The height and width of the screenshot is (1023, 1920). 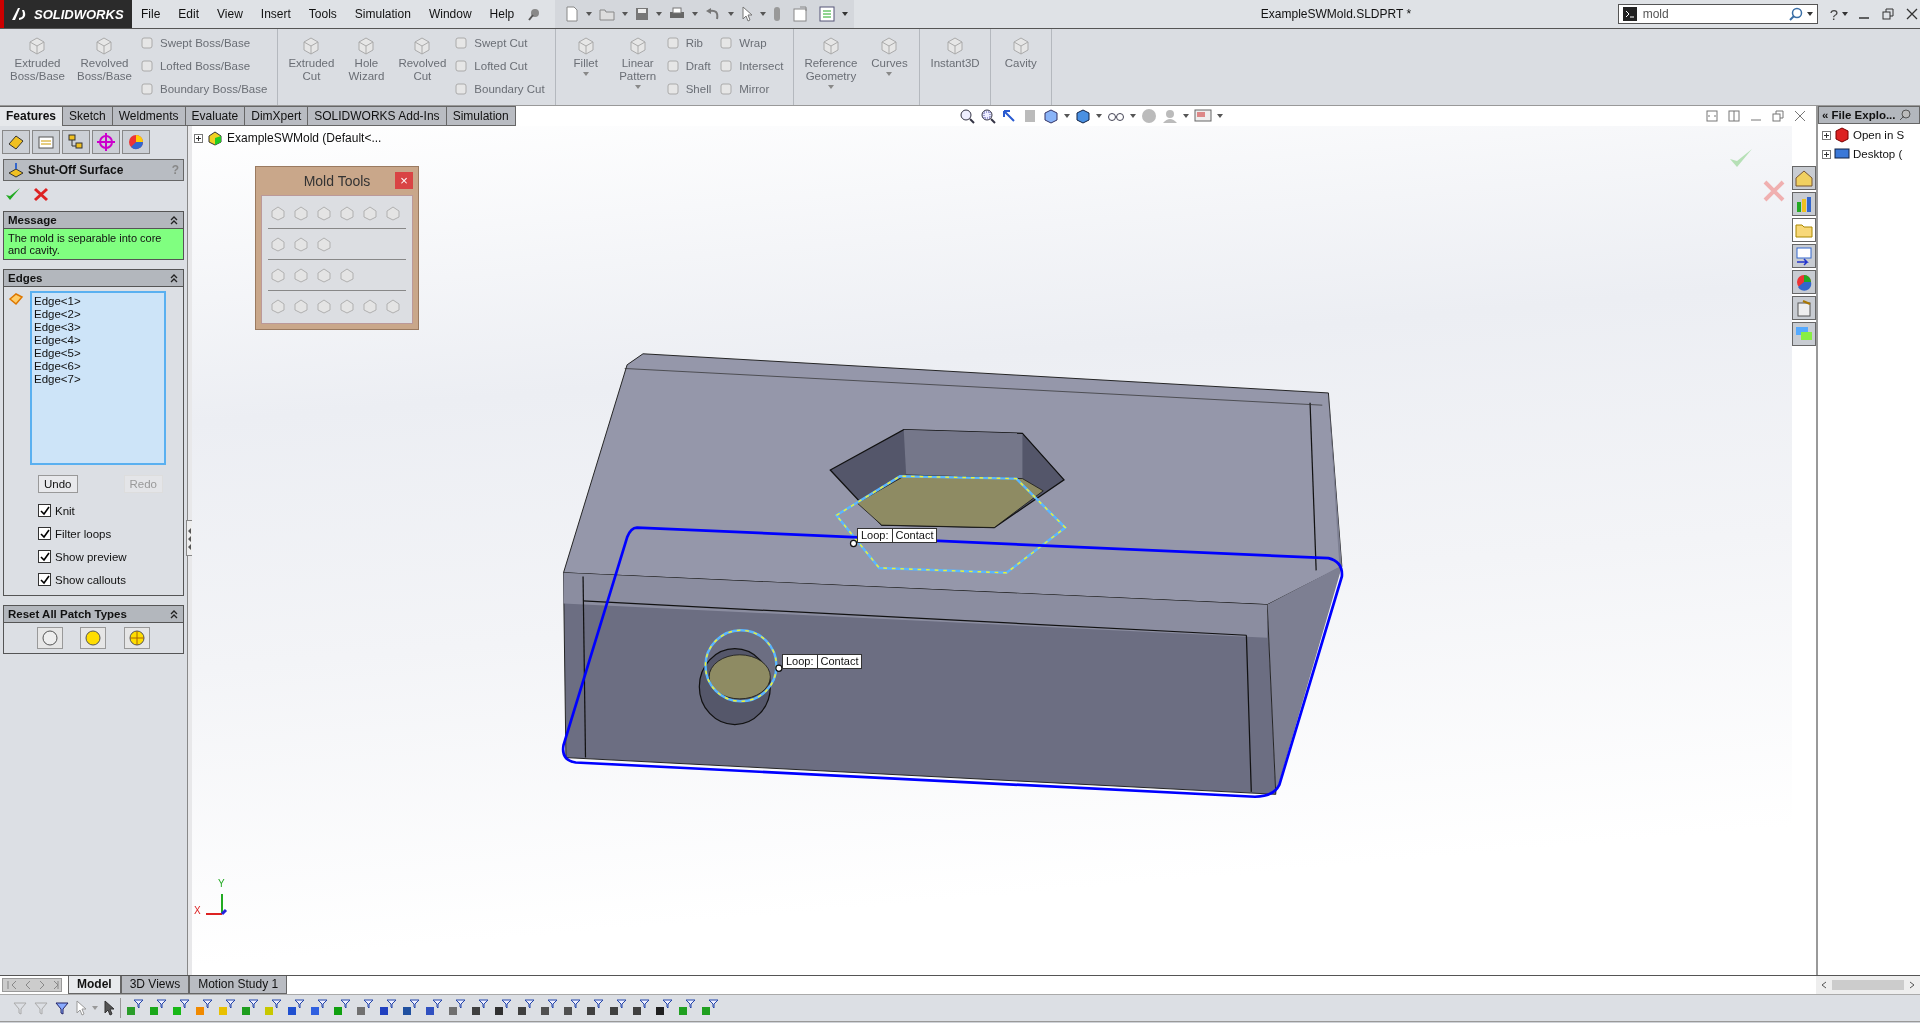 What do you see at coordinates (502, 14) in the screenshot?
I see `menu-item: Help` at bounding box center [502, 14].